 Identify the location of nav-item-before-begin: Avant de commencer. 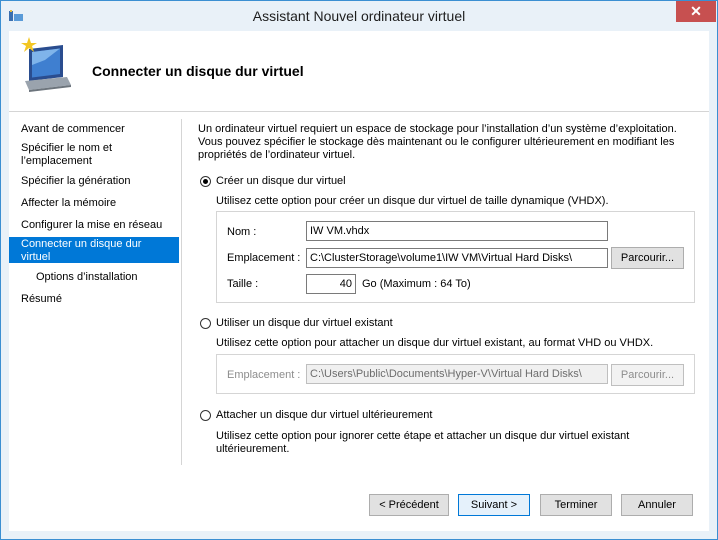
(94, 129).